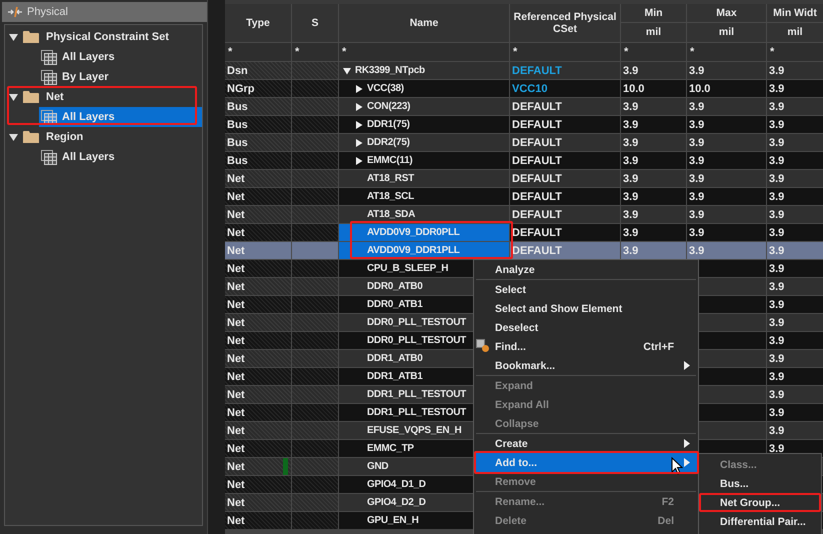 This screenshot has width=823, height=534. Describe the element at coordinates (795, 32) in the screenshot. I see `unit-header: mil` at that location.